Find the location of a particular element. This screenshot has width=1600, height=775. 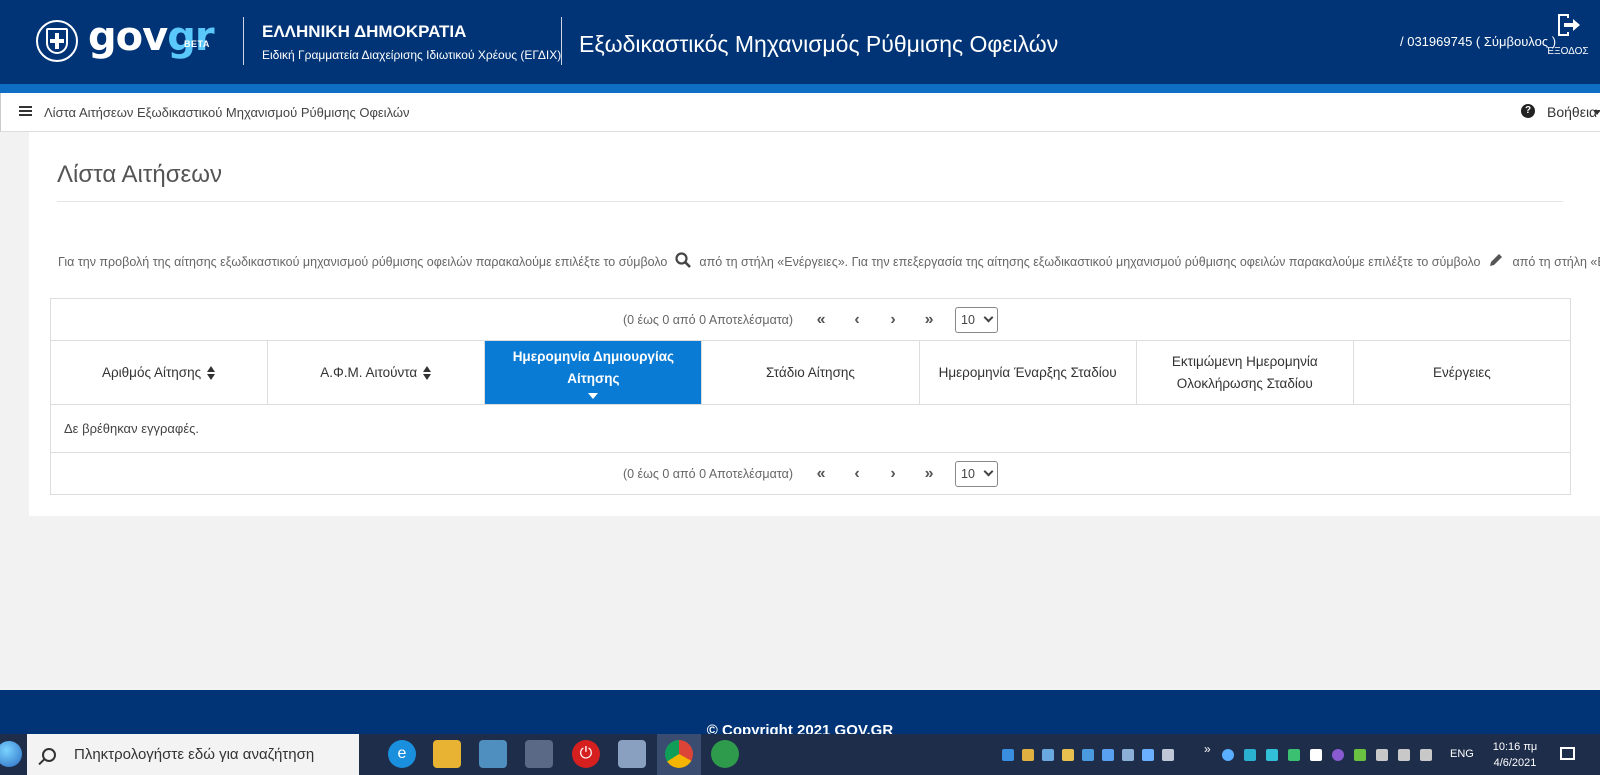

edge-icon: e is located at coordinates (402, 754).